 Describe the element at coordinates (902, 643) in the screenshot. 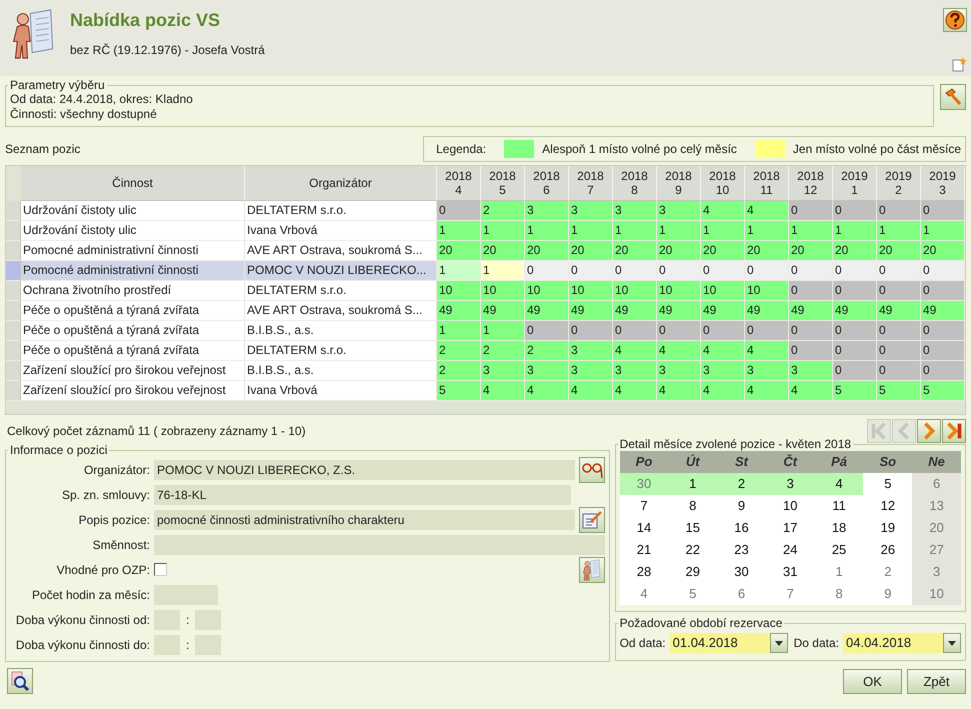

I see `date-field: 04.04.2018` at that location.